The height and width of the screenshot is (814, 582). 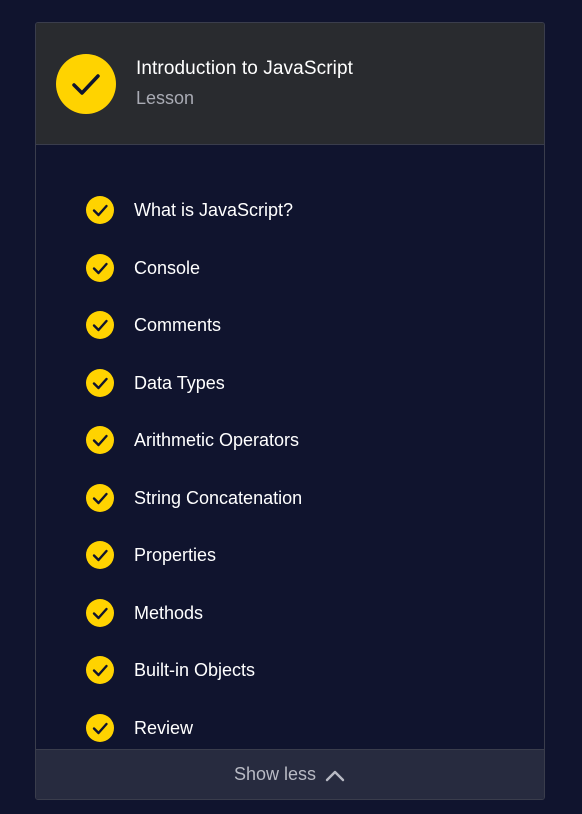 I want to click on lesson-item: Arithmetic Operators, so click(x=290, y=440).